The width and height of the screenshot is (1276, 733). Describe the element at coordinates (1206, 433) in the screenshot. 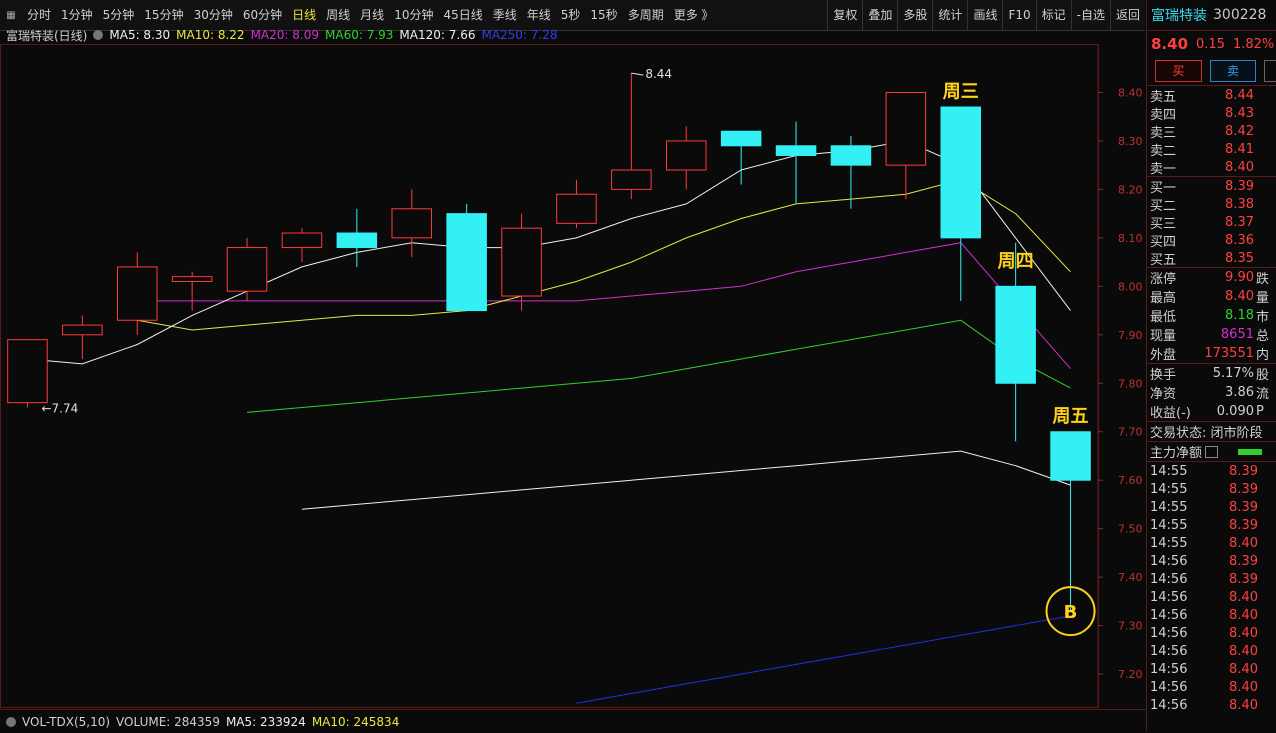

I see `trade-status: 交易状态: 闭市阶段` at that location.